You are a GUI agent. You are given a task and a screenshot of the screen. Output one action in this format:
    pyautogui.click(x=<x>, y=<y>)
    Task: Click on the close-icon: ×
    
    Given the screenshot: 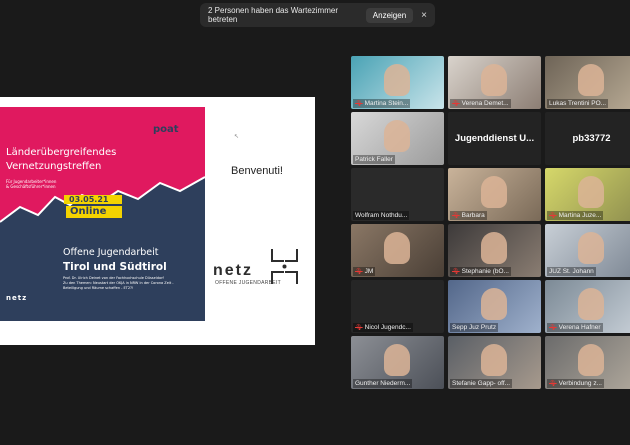 What is the action you would take?
    pyautogui.click(x=424, y=15)
    